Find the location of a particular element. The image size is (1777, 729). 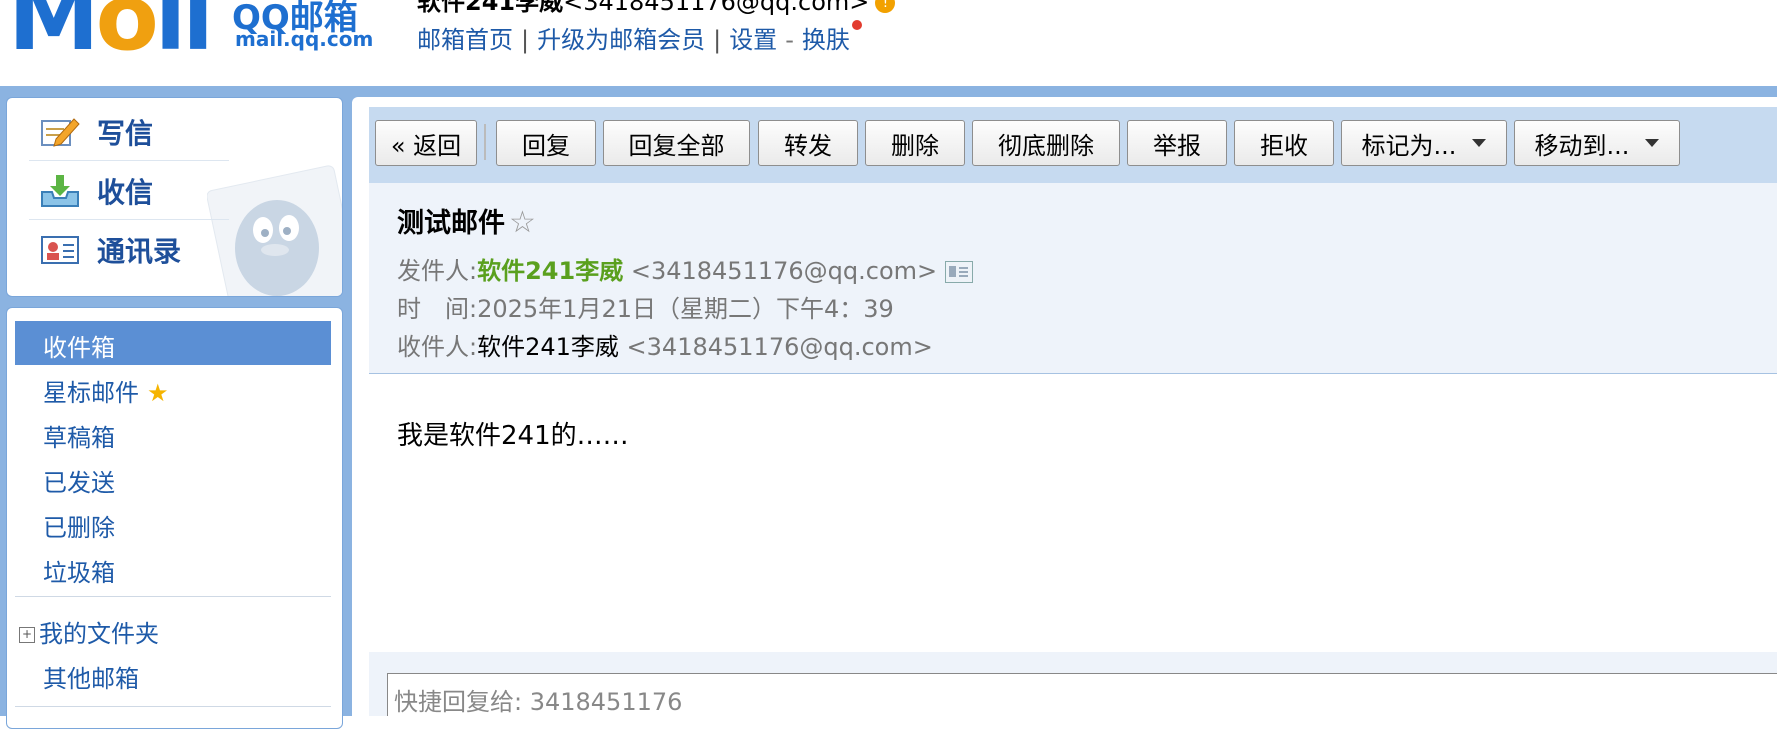

folder-sent: 已发送 is located at coordinates (174, 478).